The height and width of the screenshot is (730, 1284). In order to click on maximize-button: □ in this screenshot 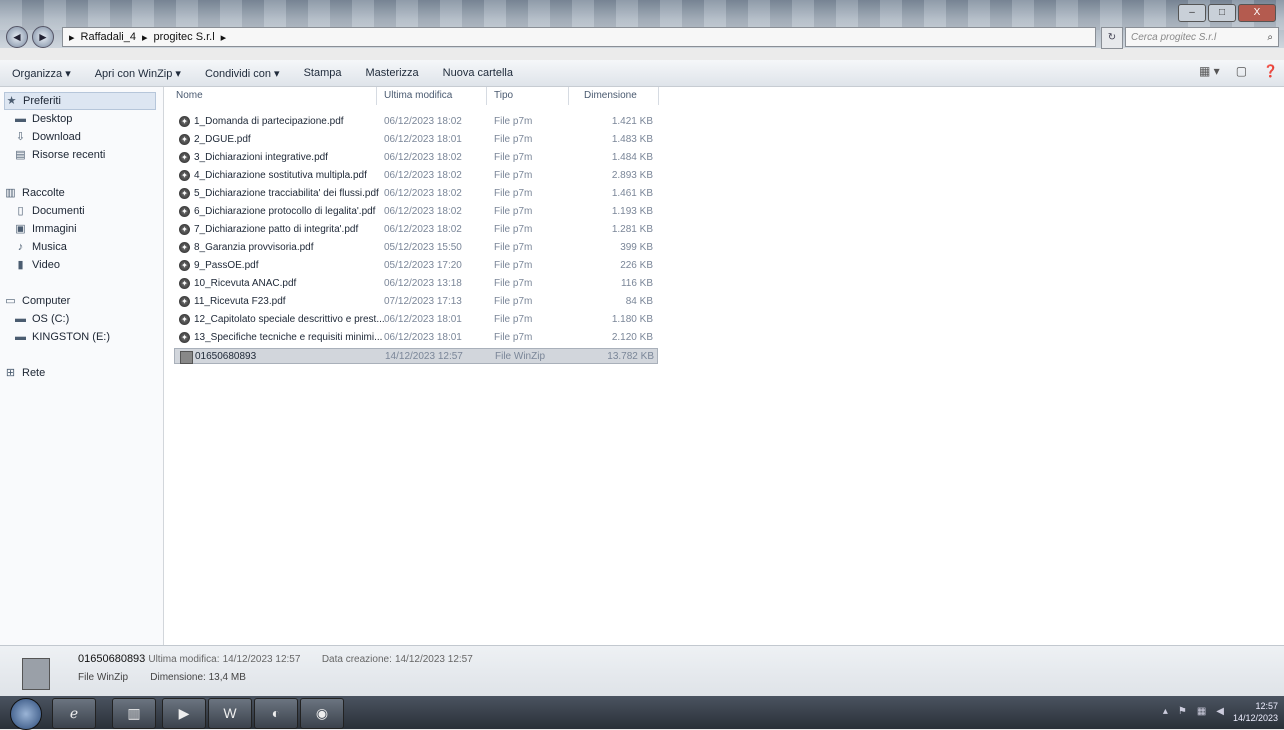, I will do `click(1222, 13)`.